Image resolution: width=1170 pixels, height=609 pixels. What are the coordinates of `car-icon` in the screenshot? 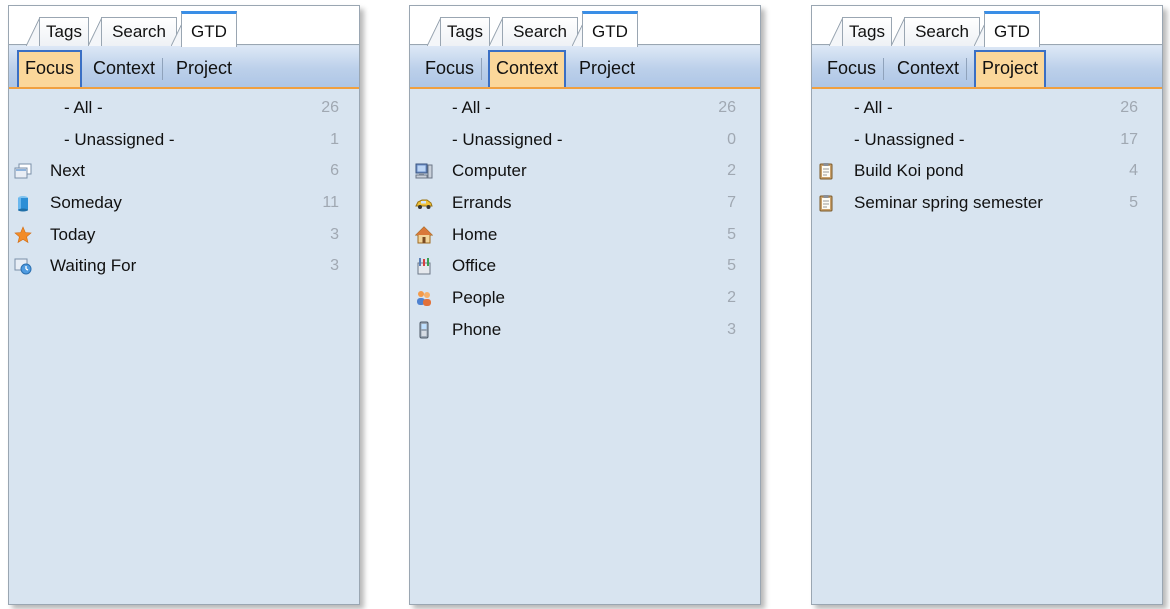 It's located at (424, 203).